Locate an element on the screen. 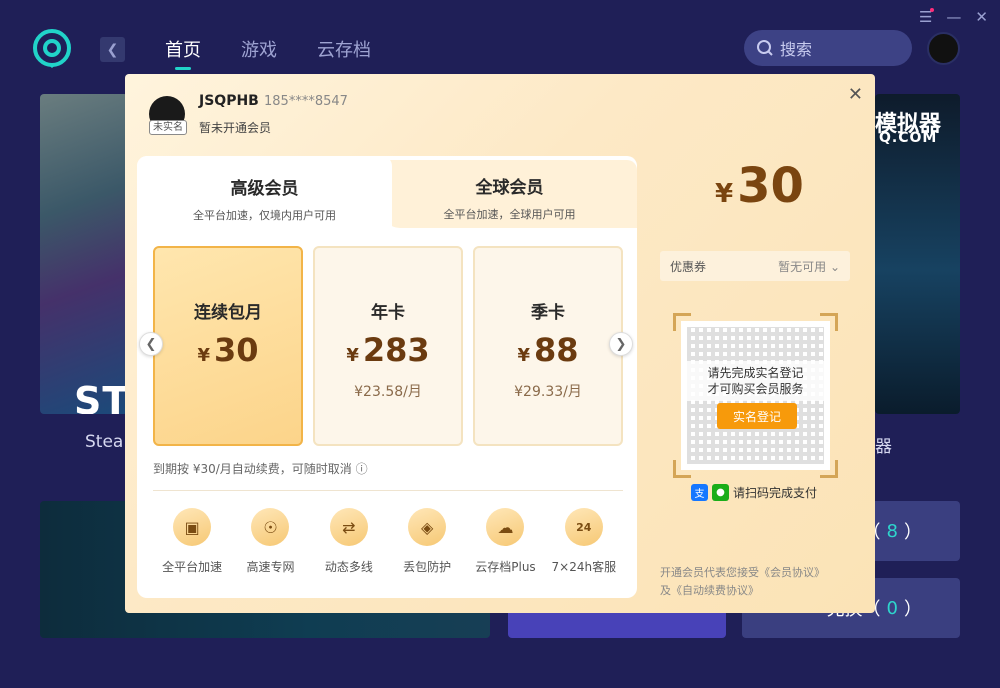  plan-amount: 283 is located at coordinates (396, 350).